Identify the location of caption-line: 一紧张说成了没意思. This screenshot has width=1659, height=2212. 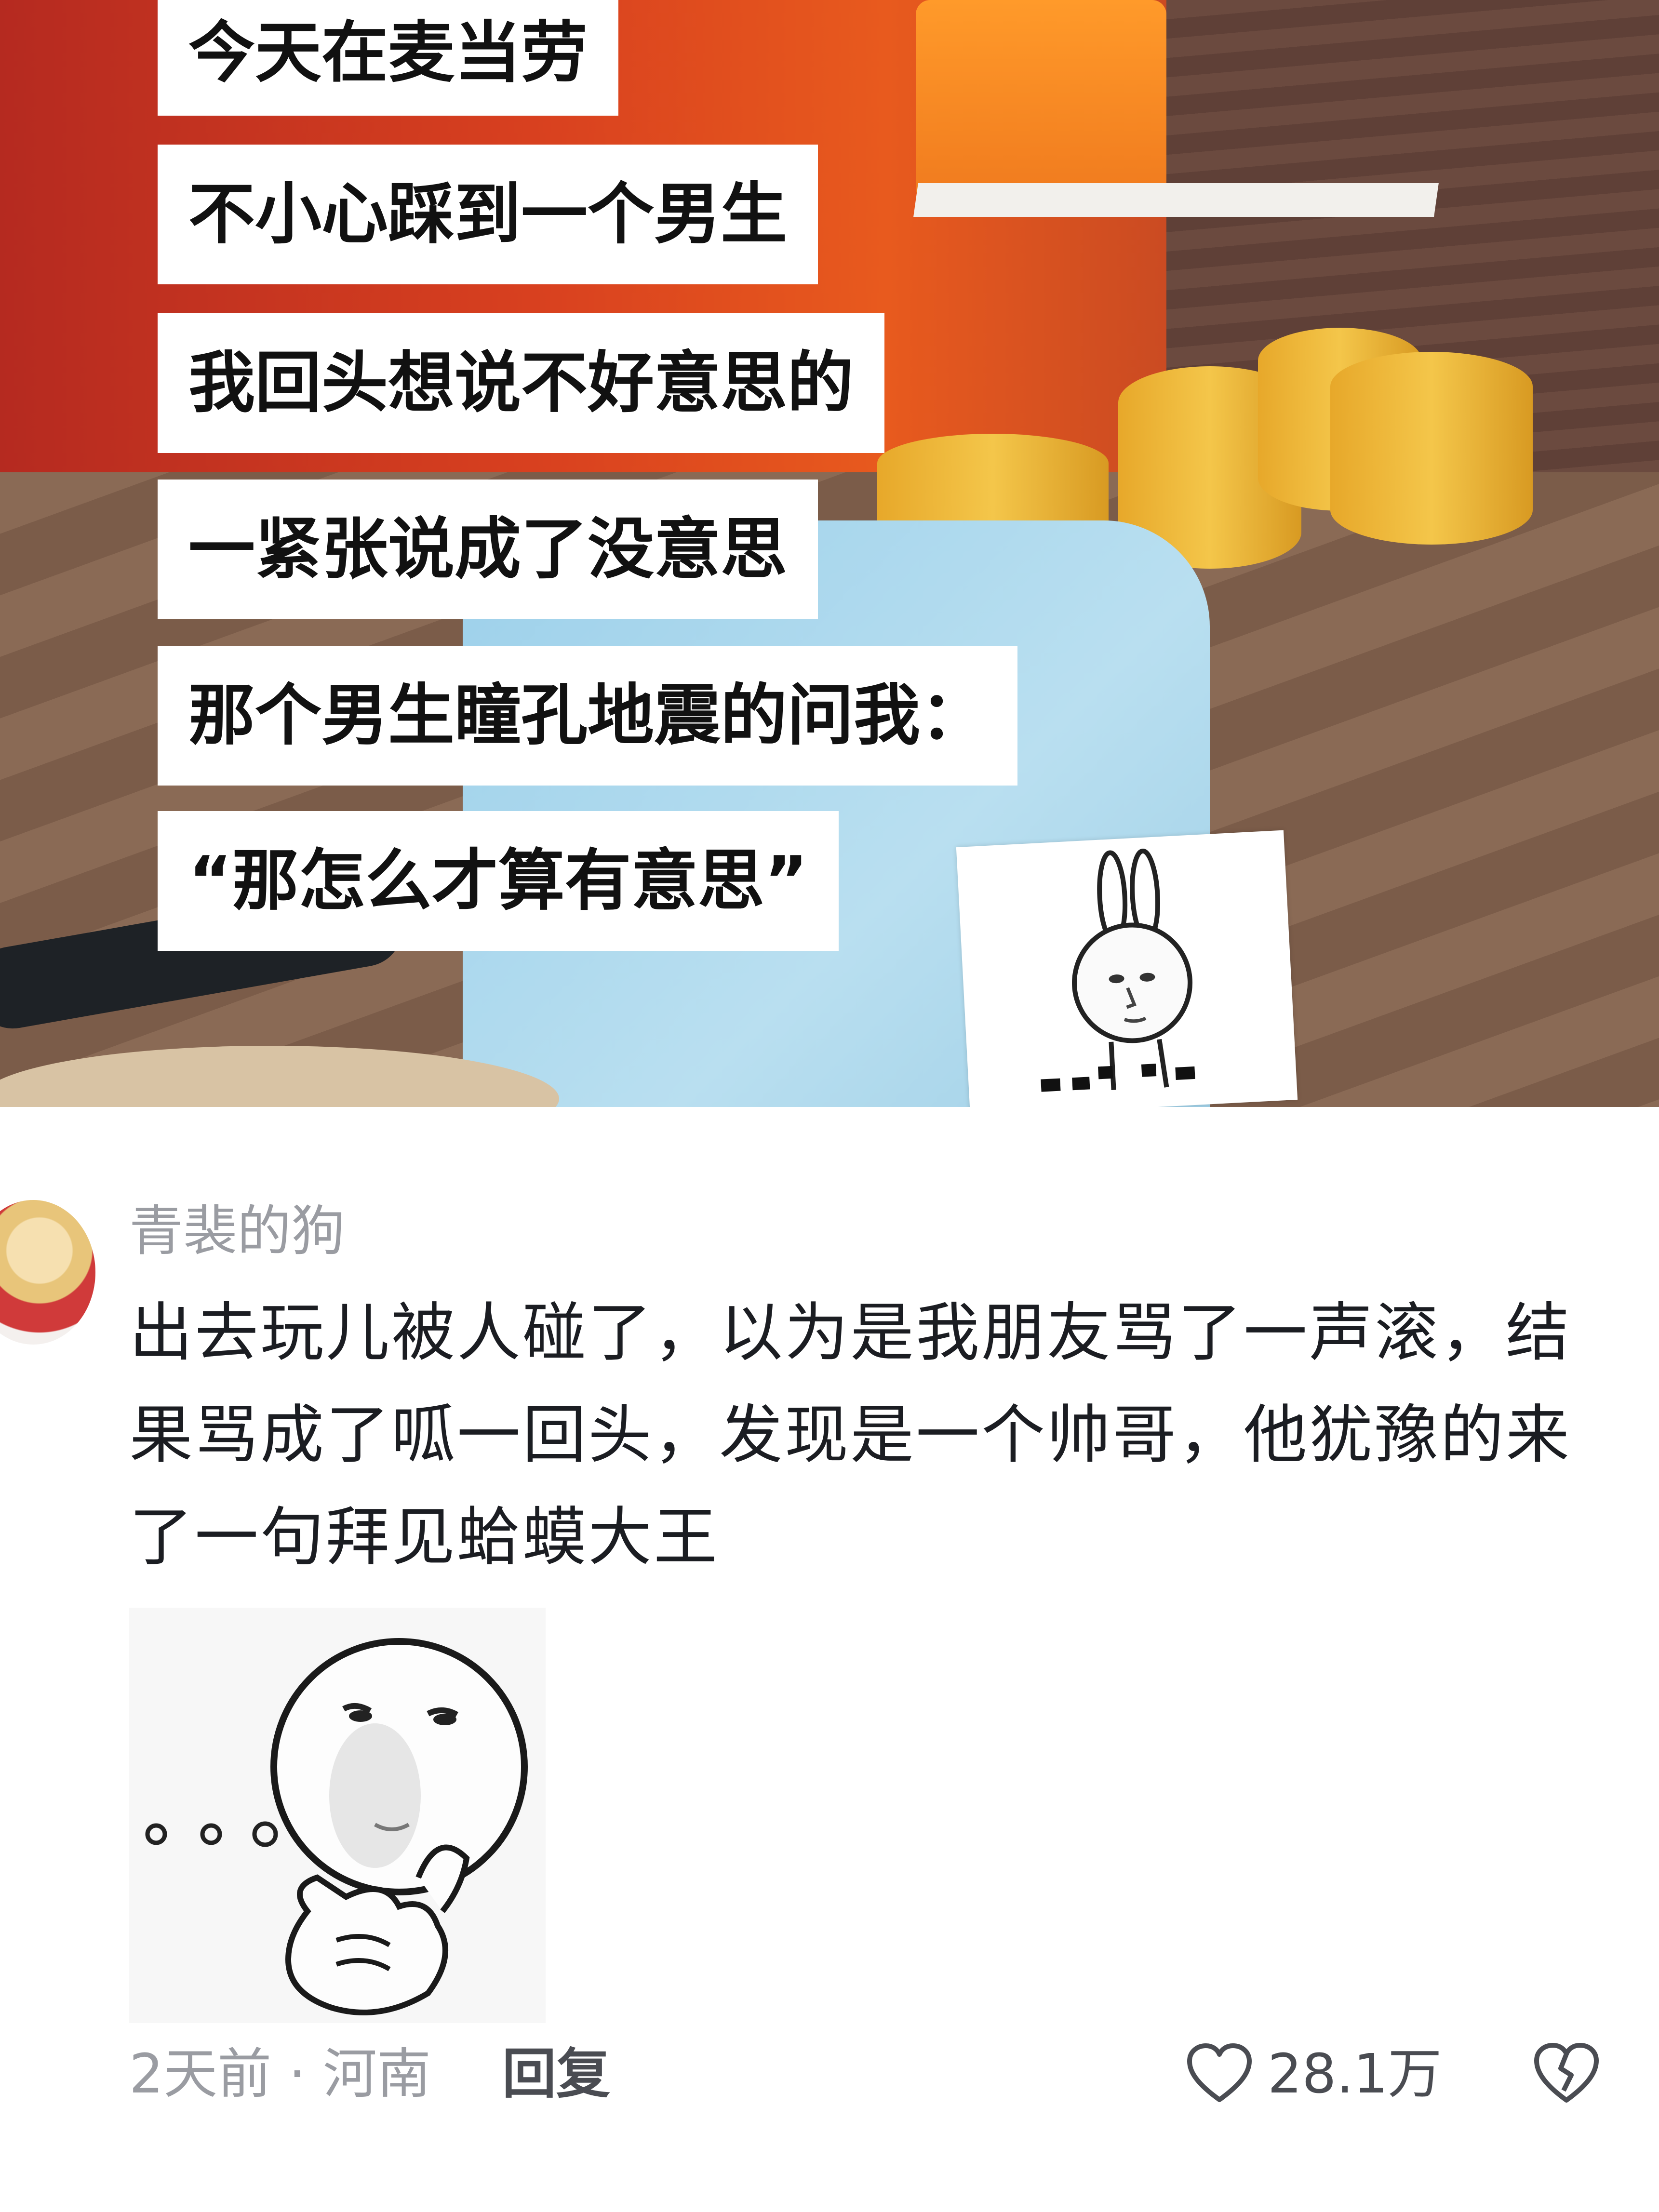
(488, 549).